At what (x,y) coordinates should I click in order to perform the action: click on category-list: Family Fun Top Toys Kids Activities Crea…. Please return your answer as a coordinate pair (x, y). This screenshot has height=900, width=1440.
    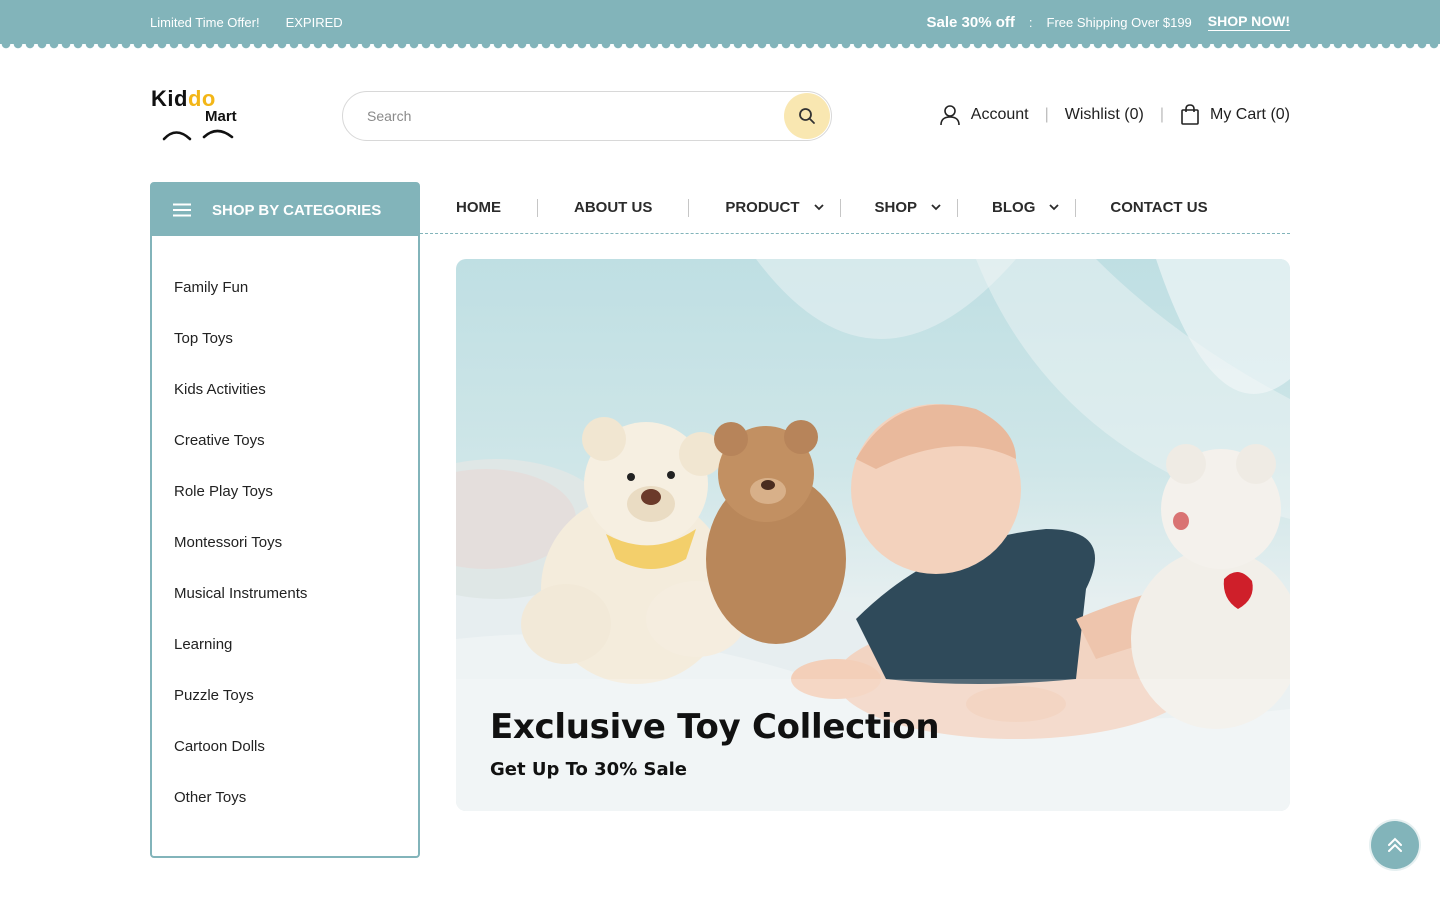
    Looking at the image, I should click on (285, 537).